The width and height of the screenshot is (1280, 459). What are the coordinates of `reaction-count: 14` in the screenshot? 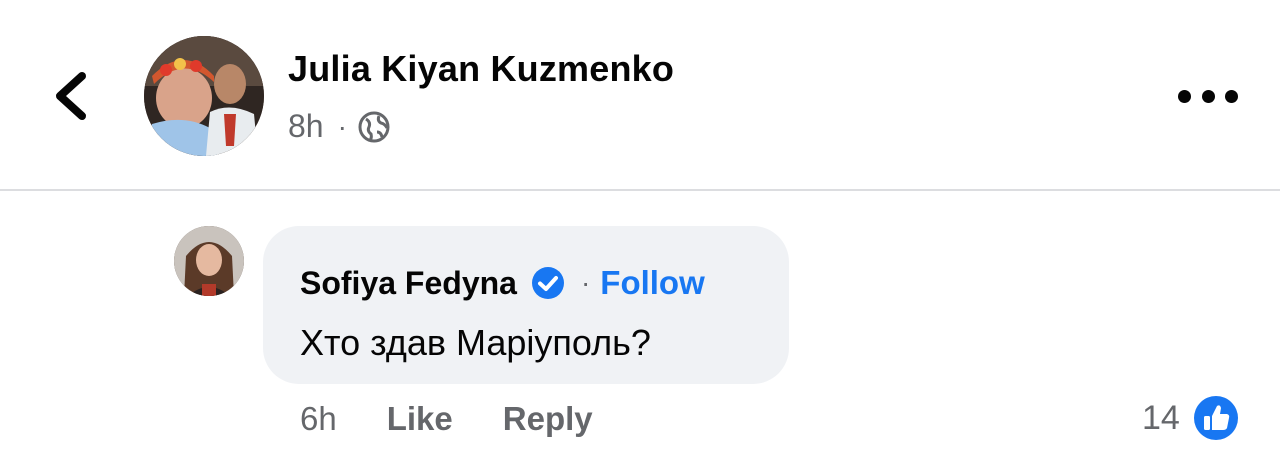 It's located at (1161, 417).